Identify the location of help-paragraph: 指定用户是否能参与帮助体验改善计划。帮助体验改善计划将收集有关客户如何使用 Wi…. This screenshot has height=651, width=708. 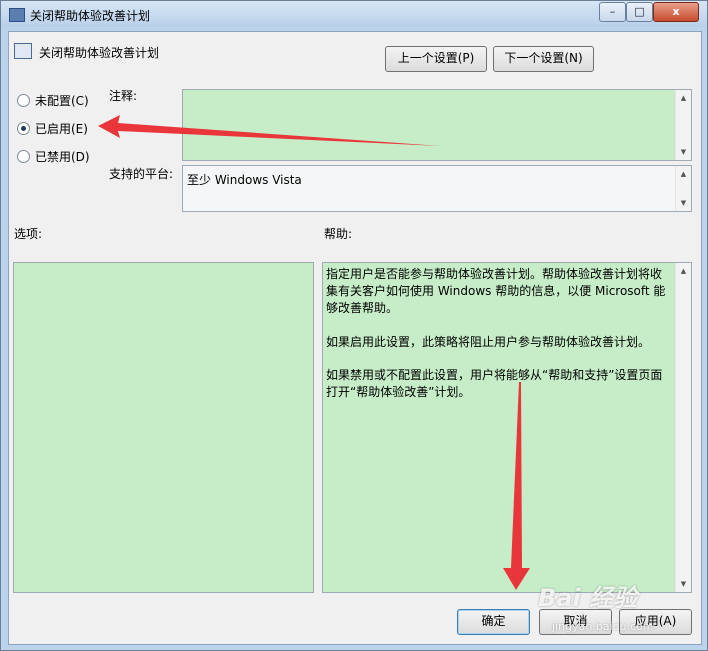
(496, 291).